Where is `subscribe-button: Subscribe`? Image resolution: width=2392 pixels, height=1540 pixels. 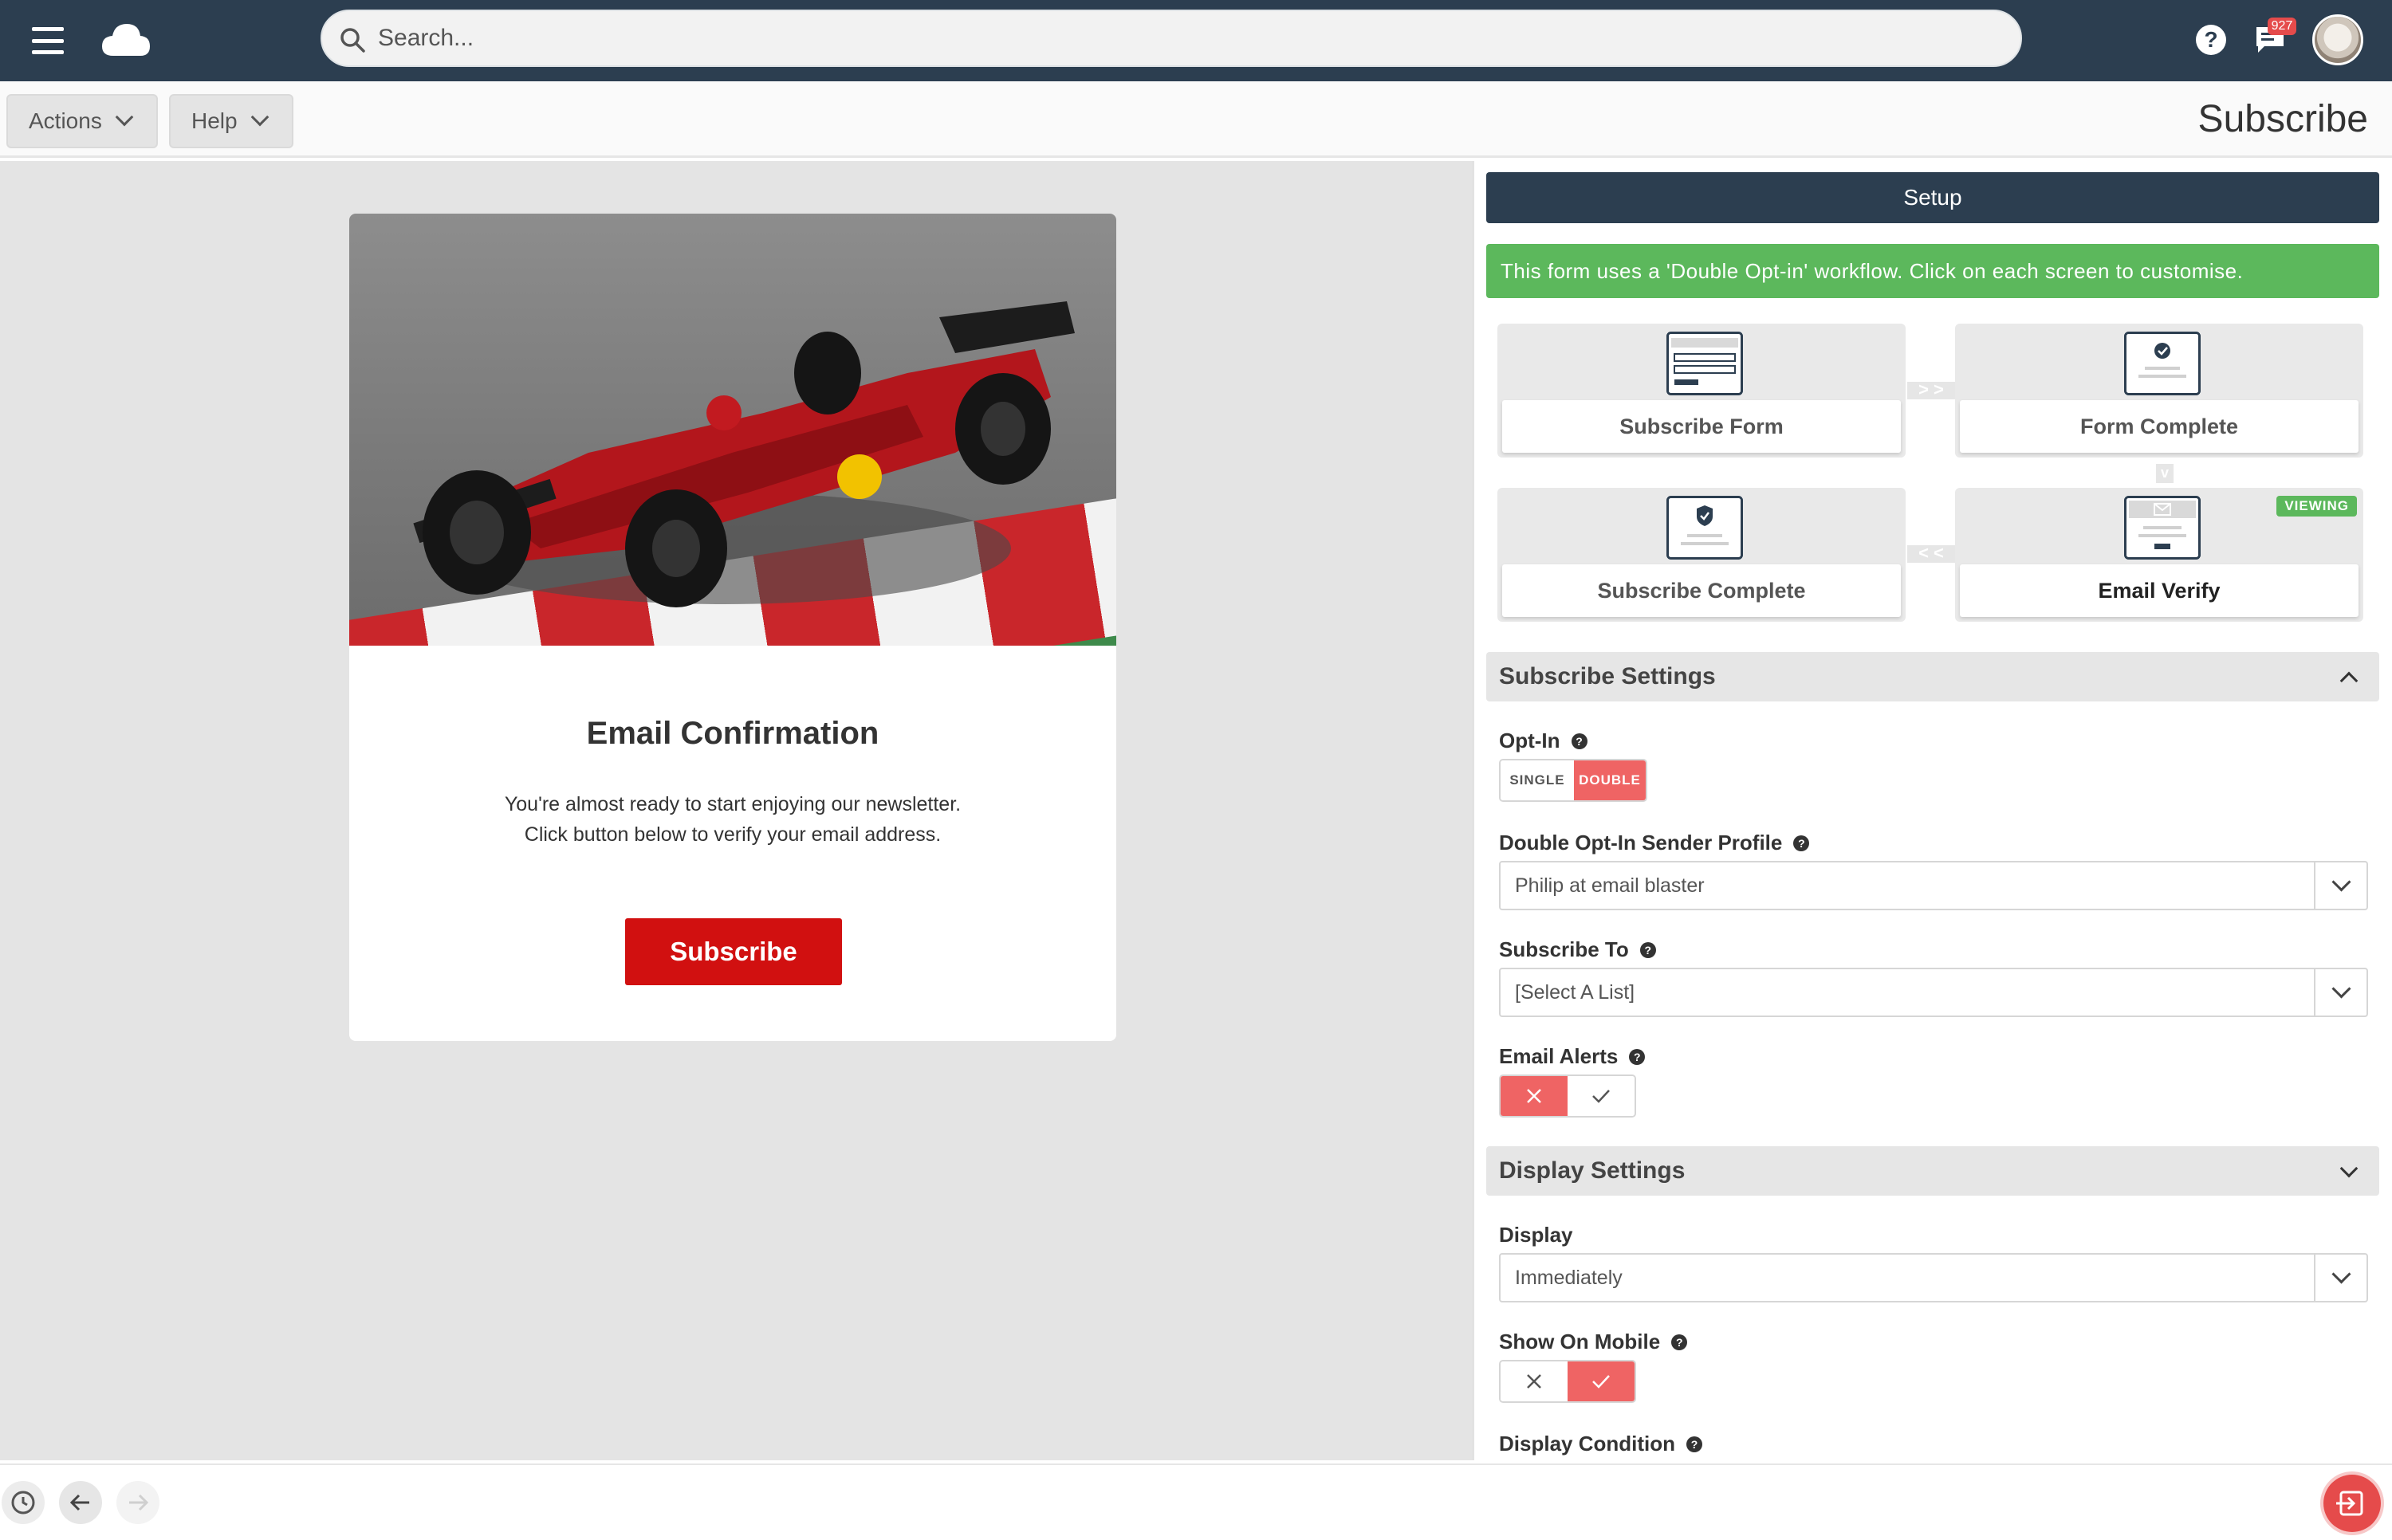 subscribe-button: Subscribe is located at coordinates (733, 951).